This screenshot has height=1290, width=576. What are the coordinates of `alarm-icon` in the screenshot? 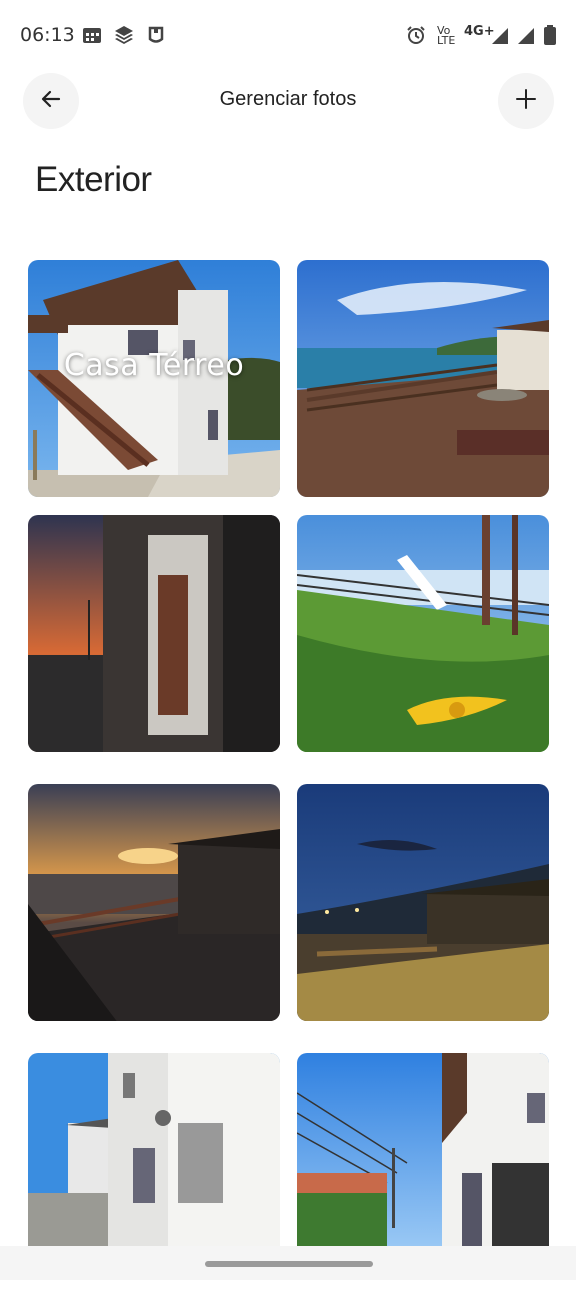 It's located at (416, 35).